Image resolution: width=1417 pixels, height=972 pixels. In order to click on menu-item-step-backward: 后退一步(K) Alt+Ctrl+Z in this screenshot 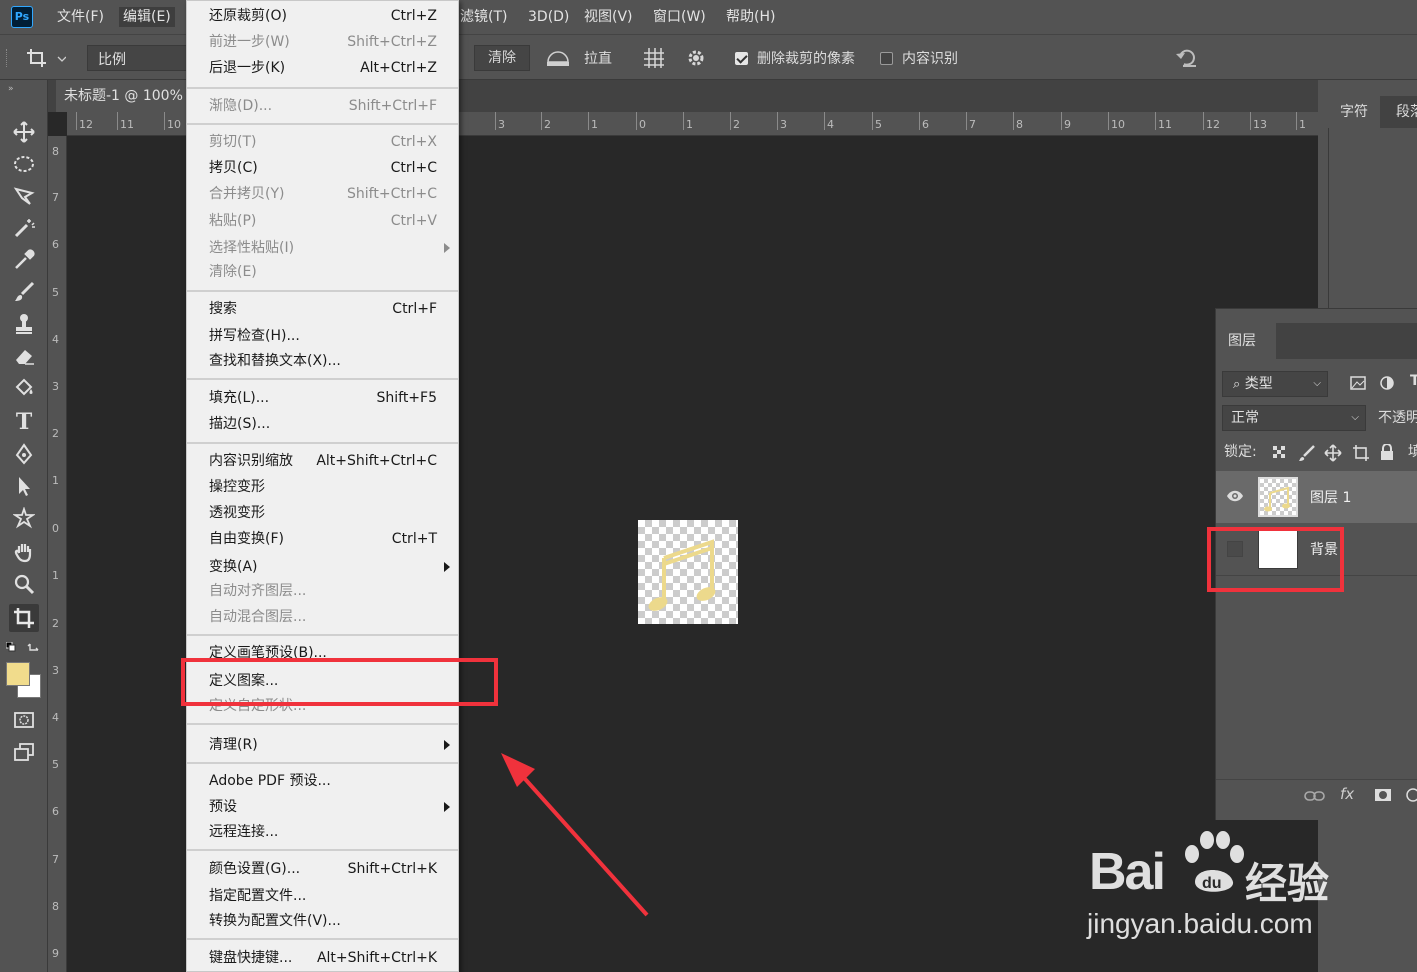, I will do `click(322, 68)`.